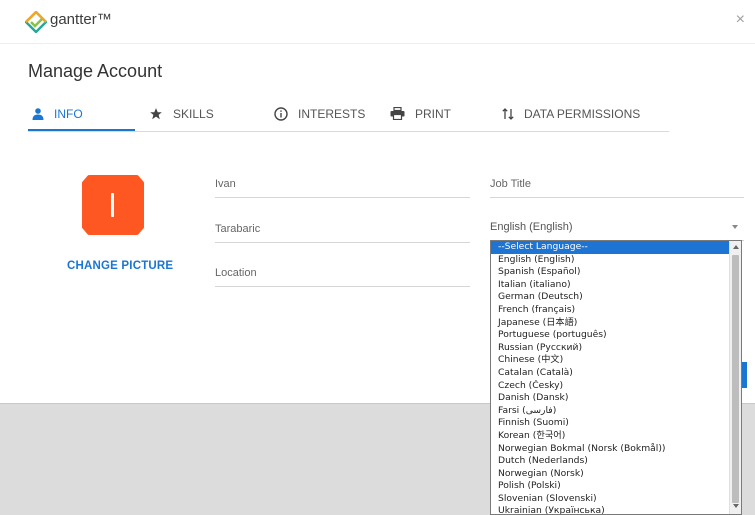  I want to click on language-option: Portuguese (português), so click(610, 335).